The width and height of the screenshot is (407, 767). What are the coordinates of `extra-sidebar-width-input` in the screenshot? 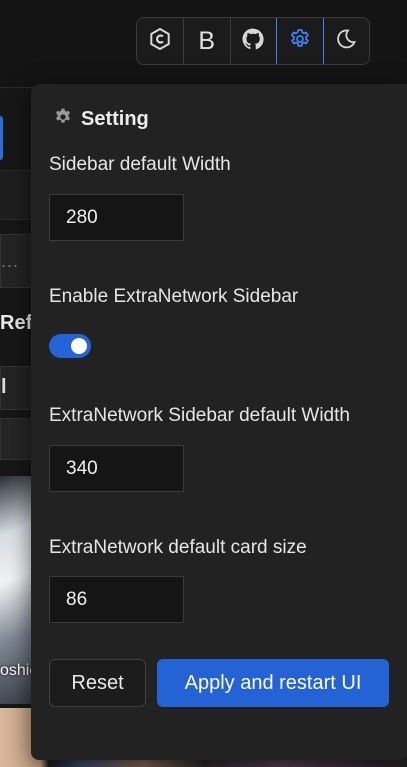 It's located at (116, 468).